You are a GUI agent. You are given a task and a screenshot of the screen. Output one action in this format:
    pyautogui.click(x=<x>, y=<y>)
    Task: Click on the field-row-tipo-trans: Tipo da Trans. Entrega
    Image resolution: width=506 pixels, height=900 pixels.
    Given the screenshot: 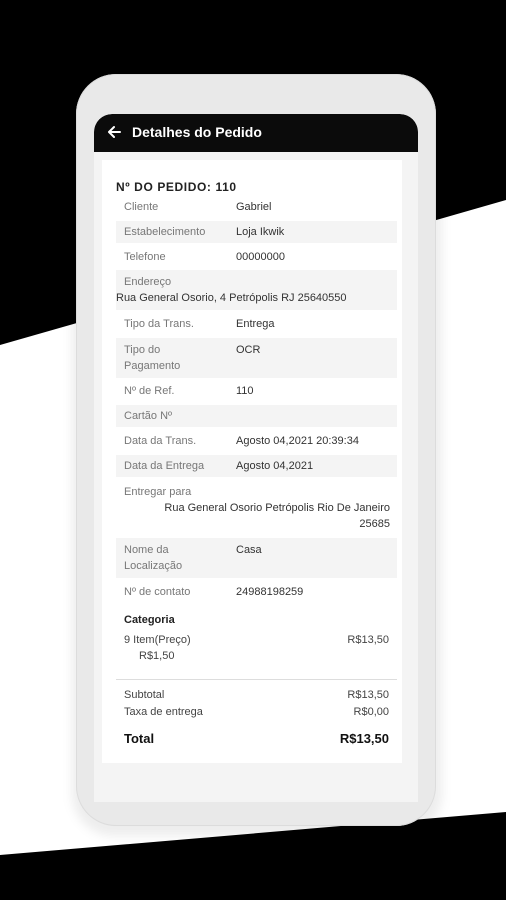 What is the action you would take?
    pyautogui.click(x=256, y=324)
    